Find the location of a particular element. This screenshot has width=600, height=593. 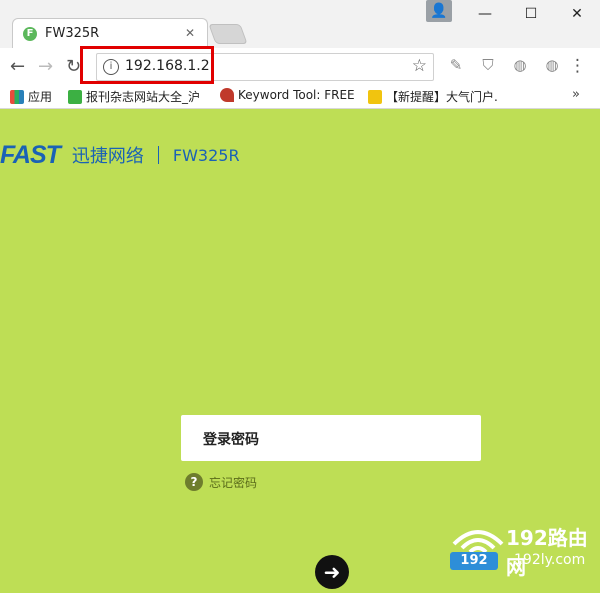

reload-icon: ↻ is located at coordinates (73, 66).